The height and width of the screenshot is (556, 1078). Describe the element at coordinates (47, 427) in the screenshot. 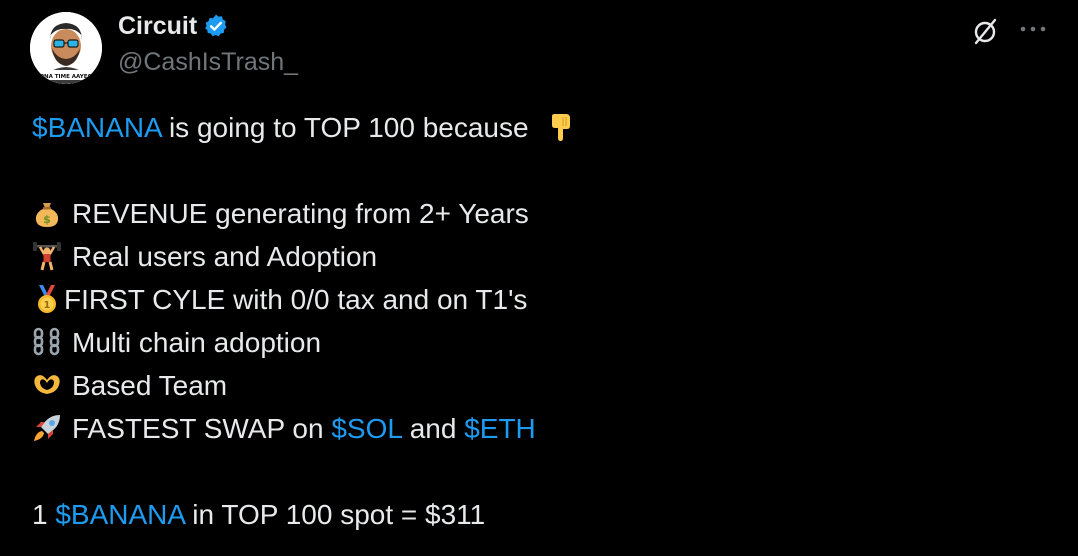

I see `rocket-icon` at that location.